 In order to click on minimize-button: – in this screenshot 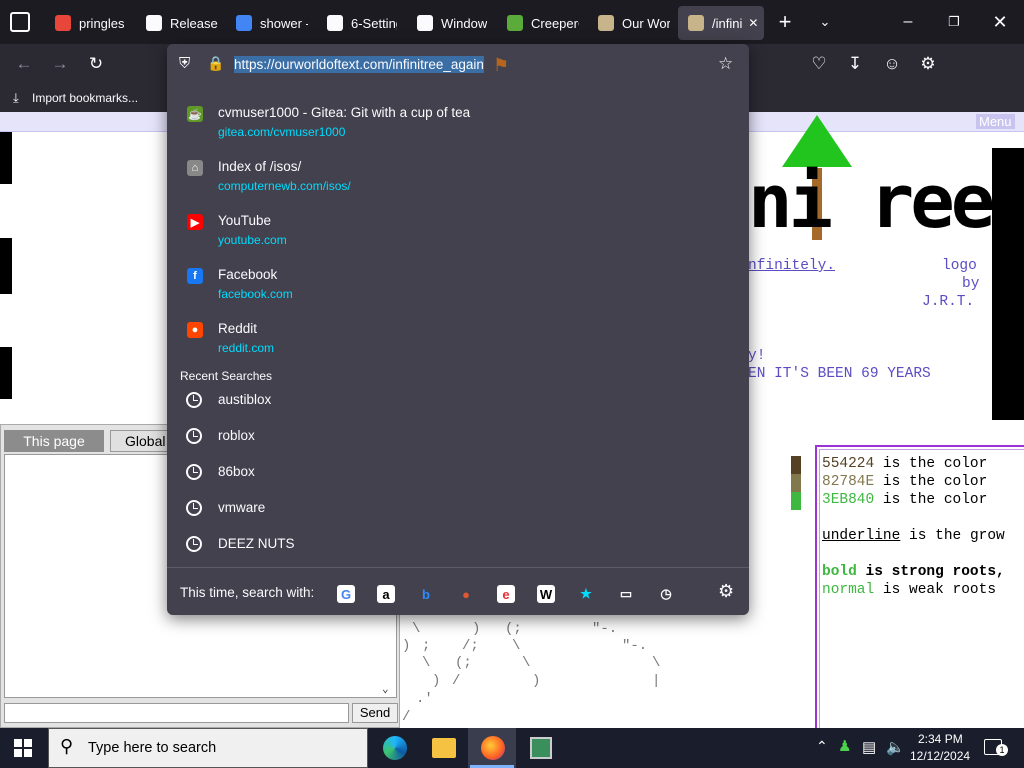, I will do `click(908, 22)`.